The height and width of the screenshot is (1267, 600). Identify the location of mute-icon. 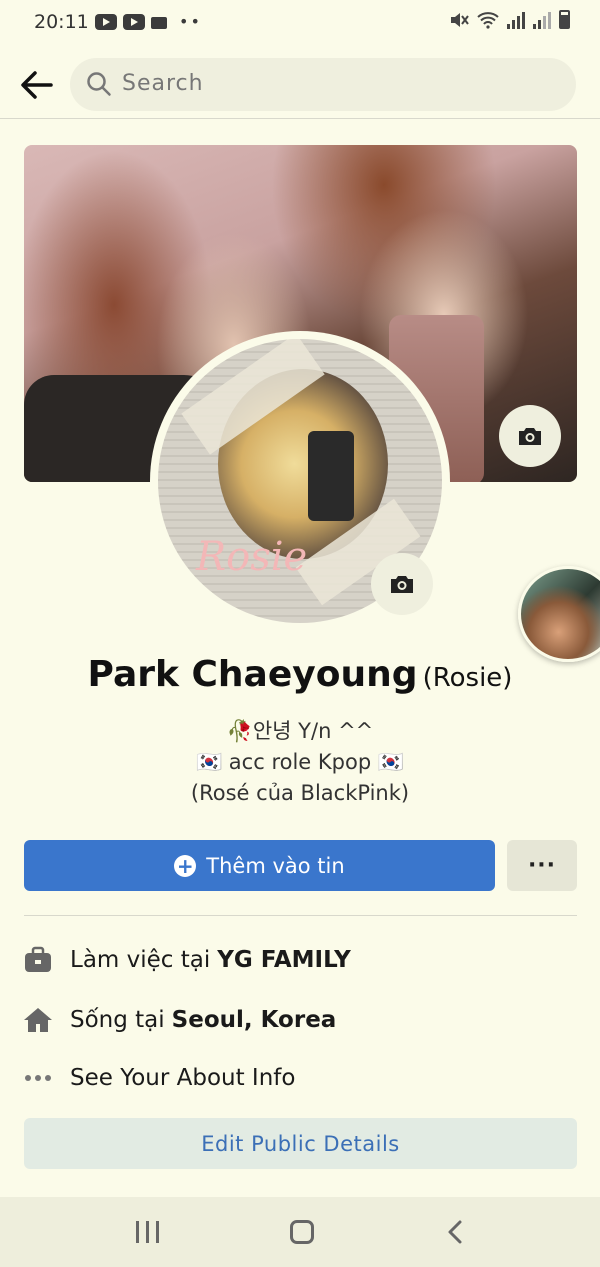
(460, 20).